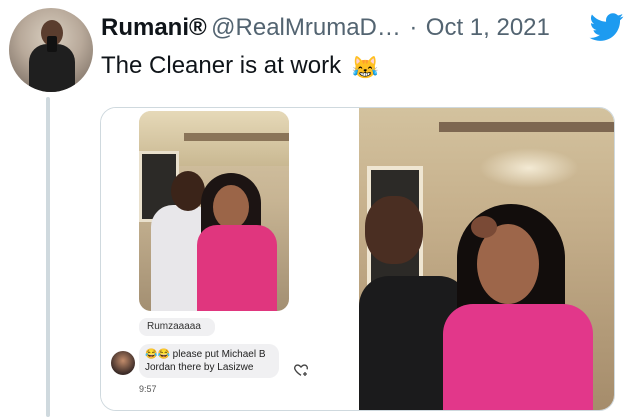 This screenshot has height=417, width=633. Describe the element at coordinates (236, 137) in the screenshot. I see `photo-shelf` at that location.